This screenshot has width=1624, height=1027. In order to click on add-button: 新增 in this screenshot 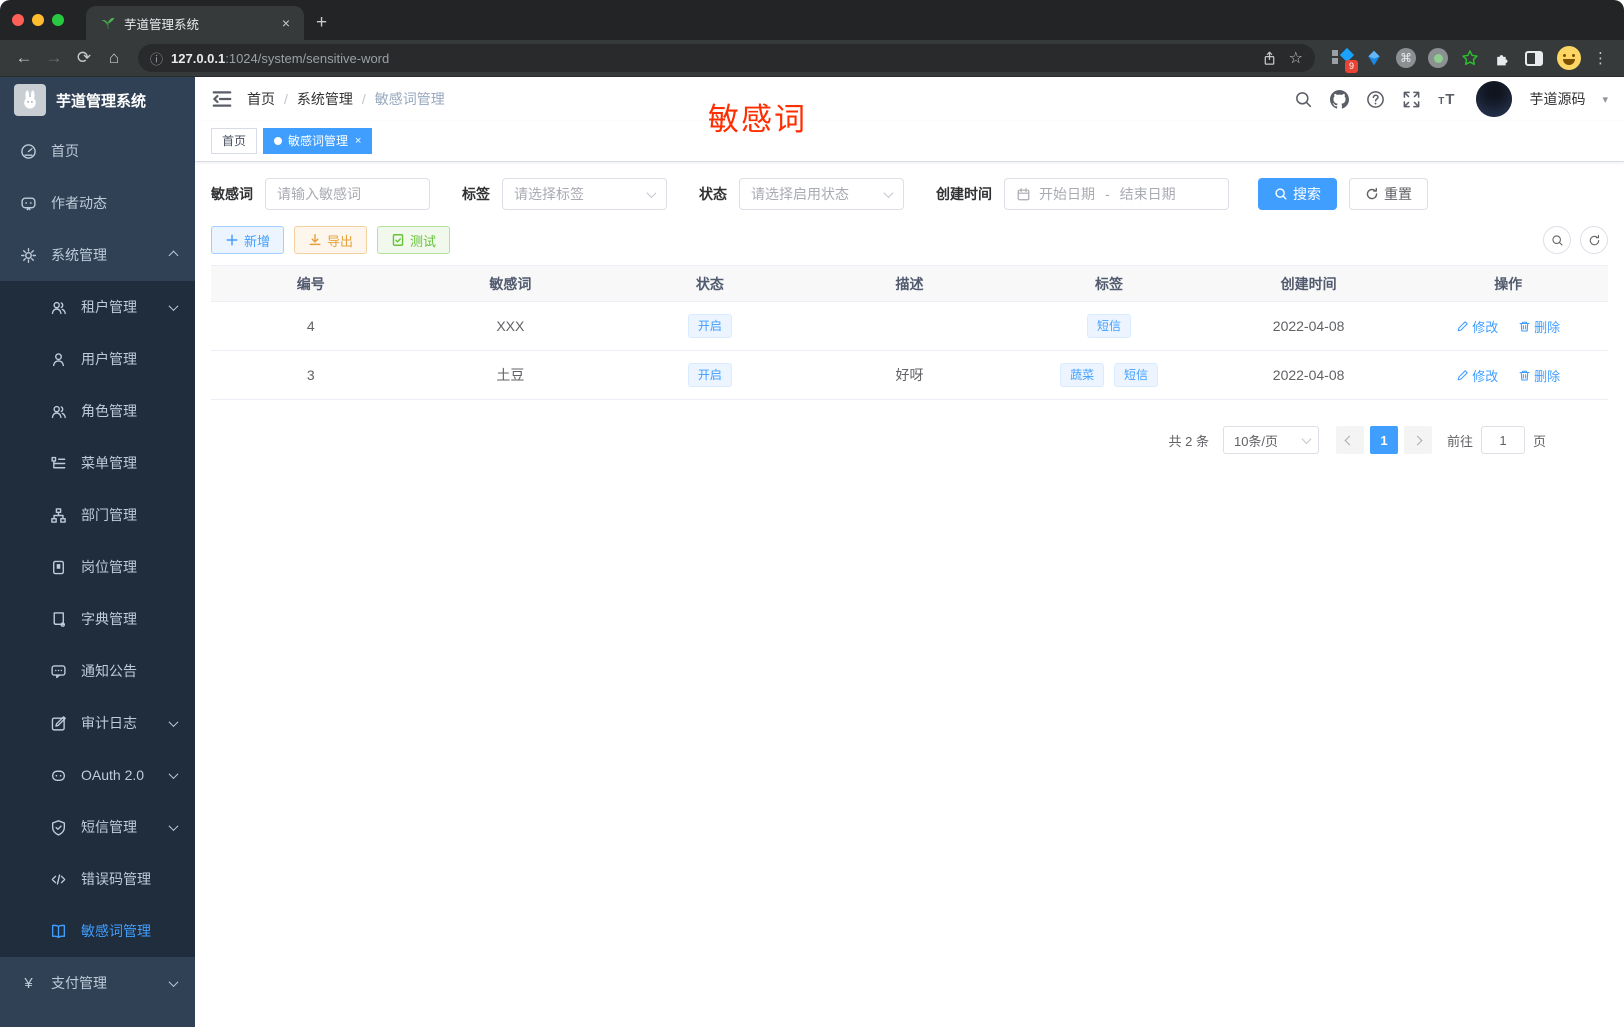, I will do `click(248, 240)`.